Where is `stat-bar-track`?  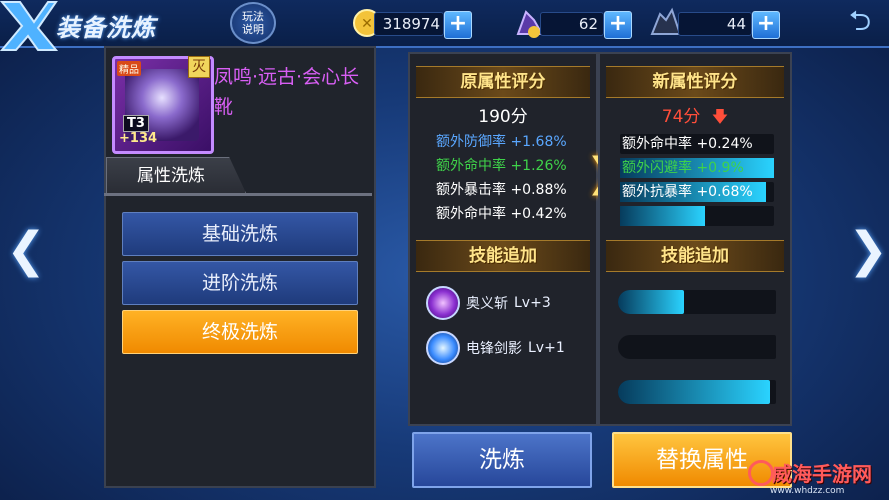
stat-bar-track is located at coordinates (697, 216).